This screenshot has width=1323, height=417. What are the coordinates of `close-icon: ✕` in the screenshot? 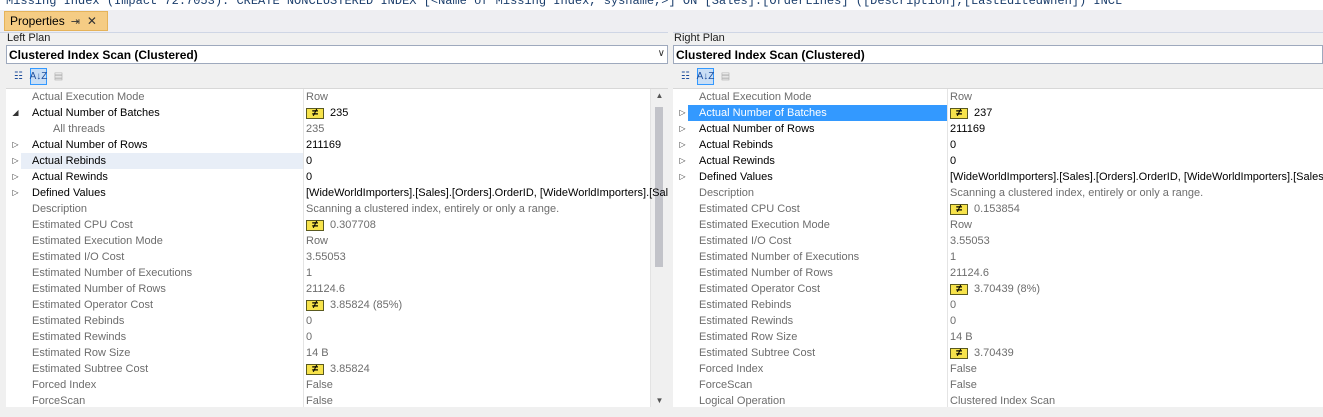 It's located at (92, 21).